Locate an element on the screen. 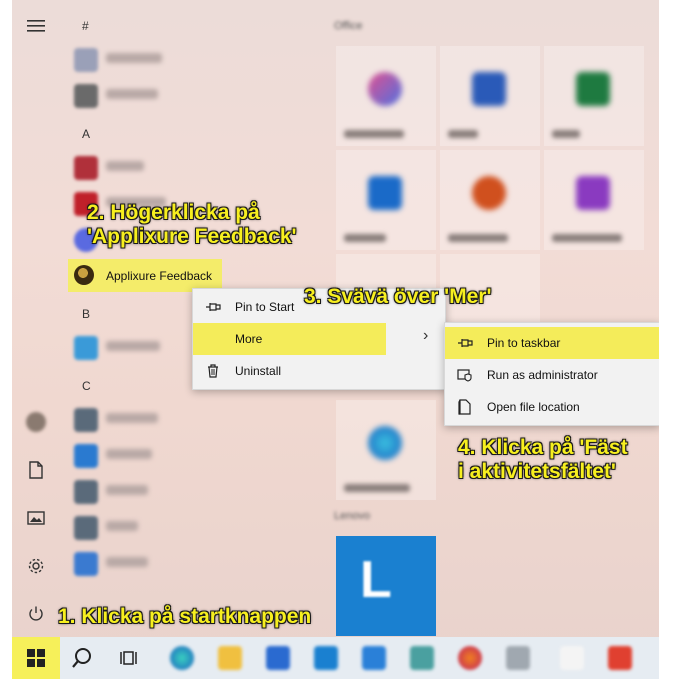 The height and width of the screenshot is (679, 689). section-letter-a: A is located at coordinates (86, 134).